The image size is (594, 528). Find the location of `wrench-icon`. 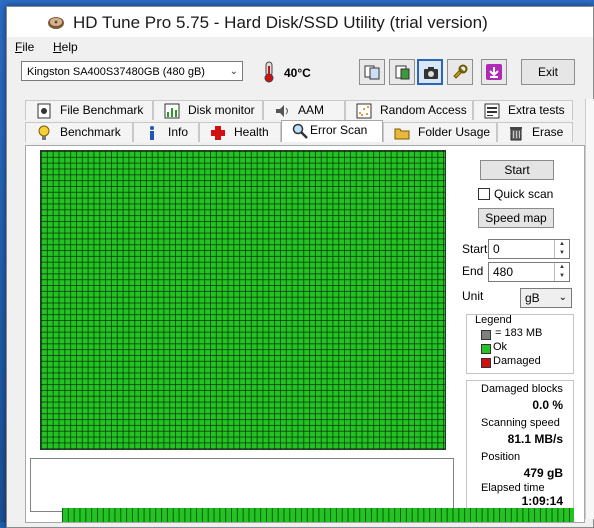

wrench-icon is located at coordinates (460, 71).